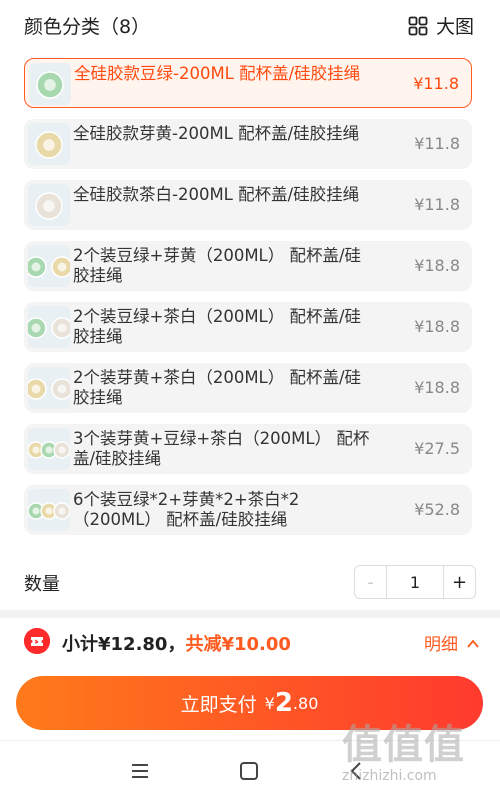  I want to click on color-option-3: 全硅胶款茶白-200ML 配杯盖/硅胶挂绳 ¥11.8, so click(248, 205).